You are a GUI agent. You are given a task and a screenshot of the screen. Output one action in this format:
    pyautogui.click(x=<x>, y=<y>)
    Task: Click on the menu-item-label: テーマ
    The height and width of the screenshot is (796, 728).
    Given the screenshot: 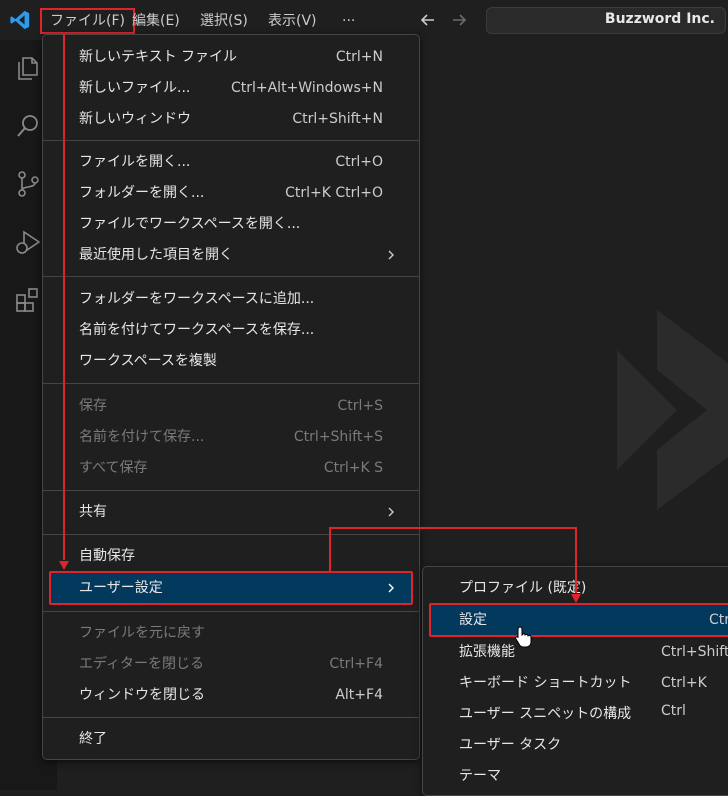 What is the action you would take?
    pyautogui.click(x=480, y=776)
    